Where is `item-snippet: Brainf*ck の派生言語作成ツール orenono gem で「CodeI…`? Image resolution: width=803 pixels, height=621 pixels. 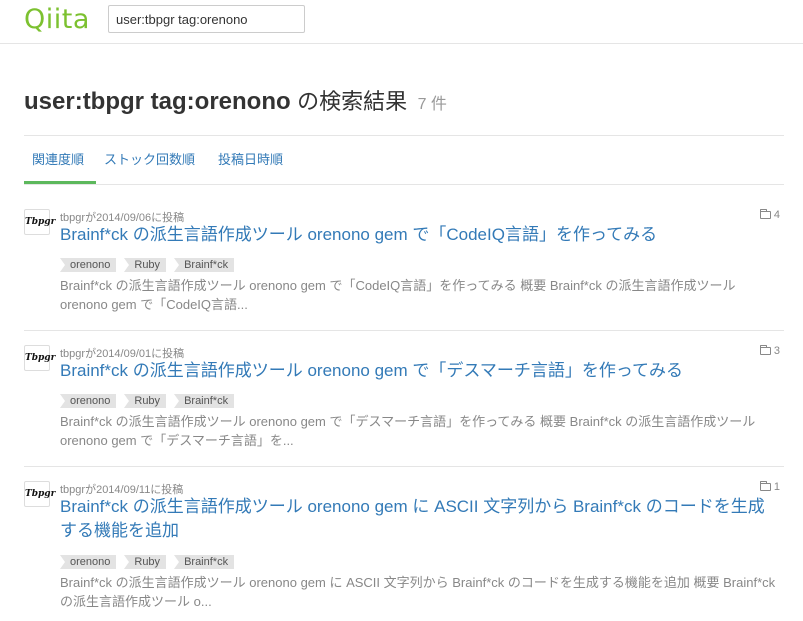 item-snippet: Brainf*ck の派生言語作成ツール orenono gem で「CodeI… is located at coordinates (398, 295).